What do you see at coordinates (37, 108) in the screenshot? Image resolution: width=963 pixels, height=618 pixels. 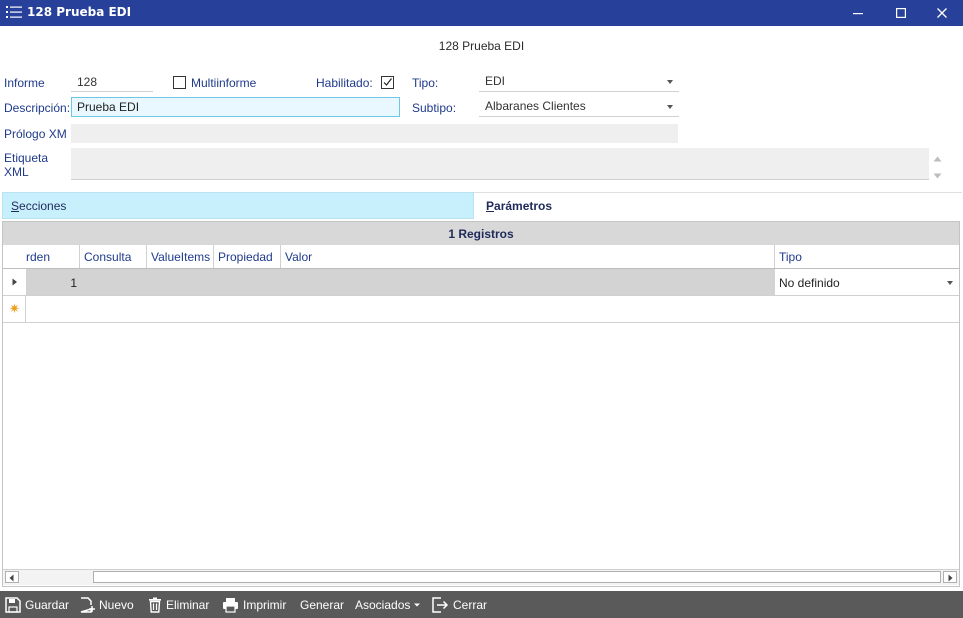 I see `descripcion-label: Descripción:` at bounding box center [37, 108].